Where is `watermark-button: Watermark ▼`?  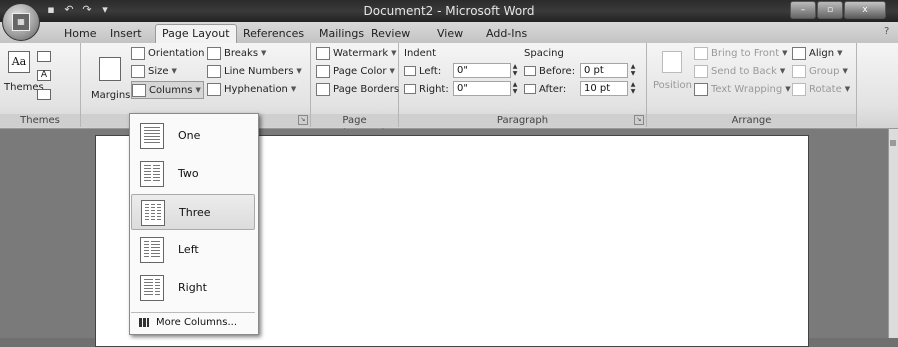
watermark-button: Watermark ▼ is located at coordinates (356, 53).